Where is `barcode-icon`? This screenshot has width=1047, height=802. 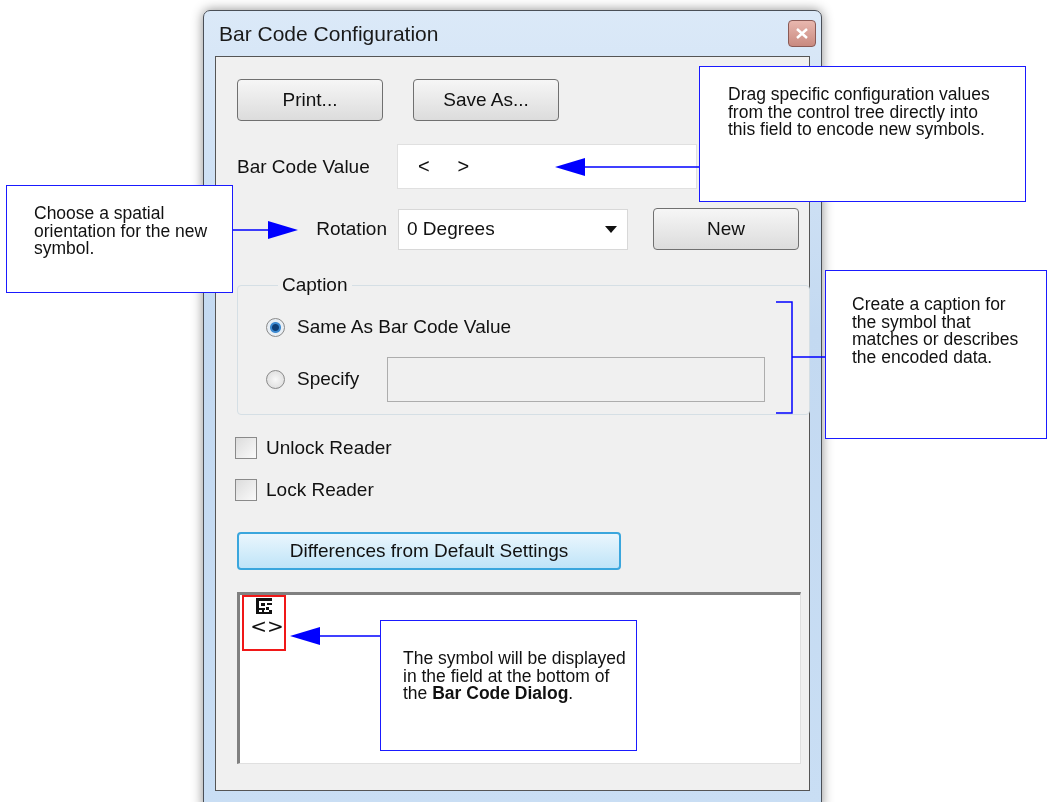
barcode-icon is located at coordinates (264, 606).